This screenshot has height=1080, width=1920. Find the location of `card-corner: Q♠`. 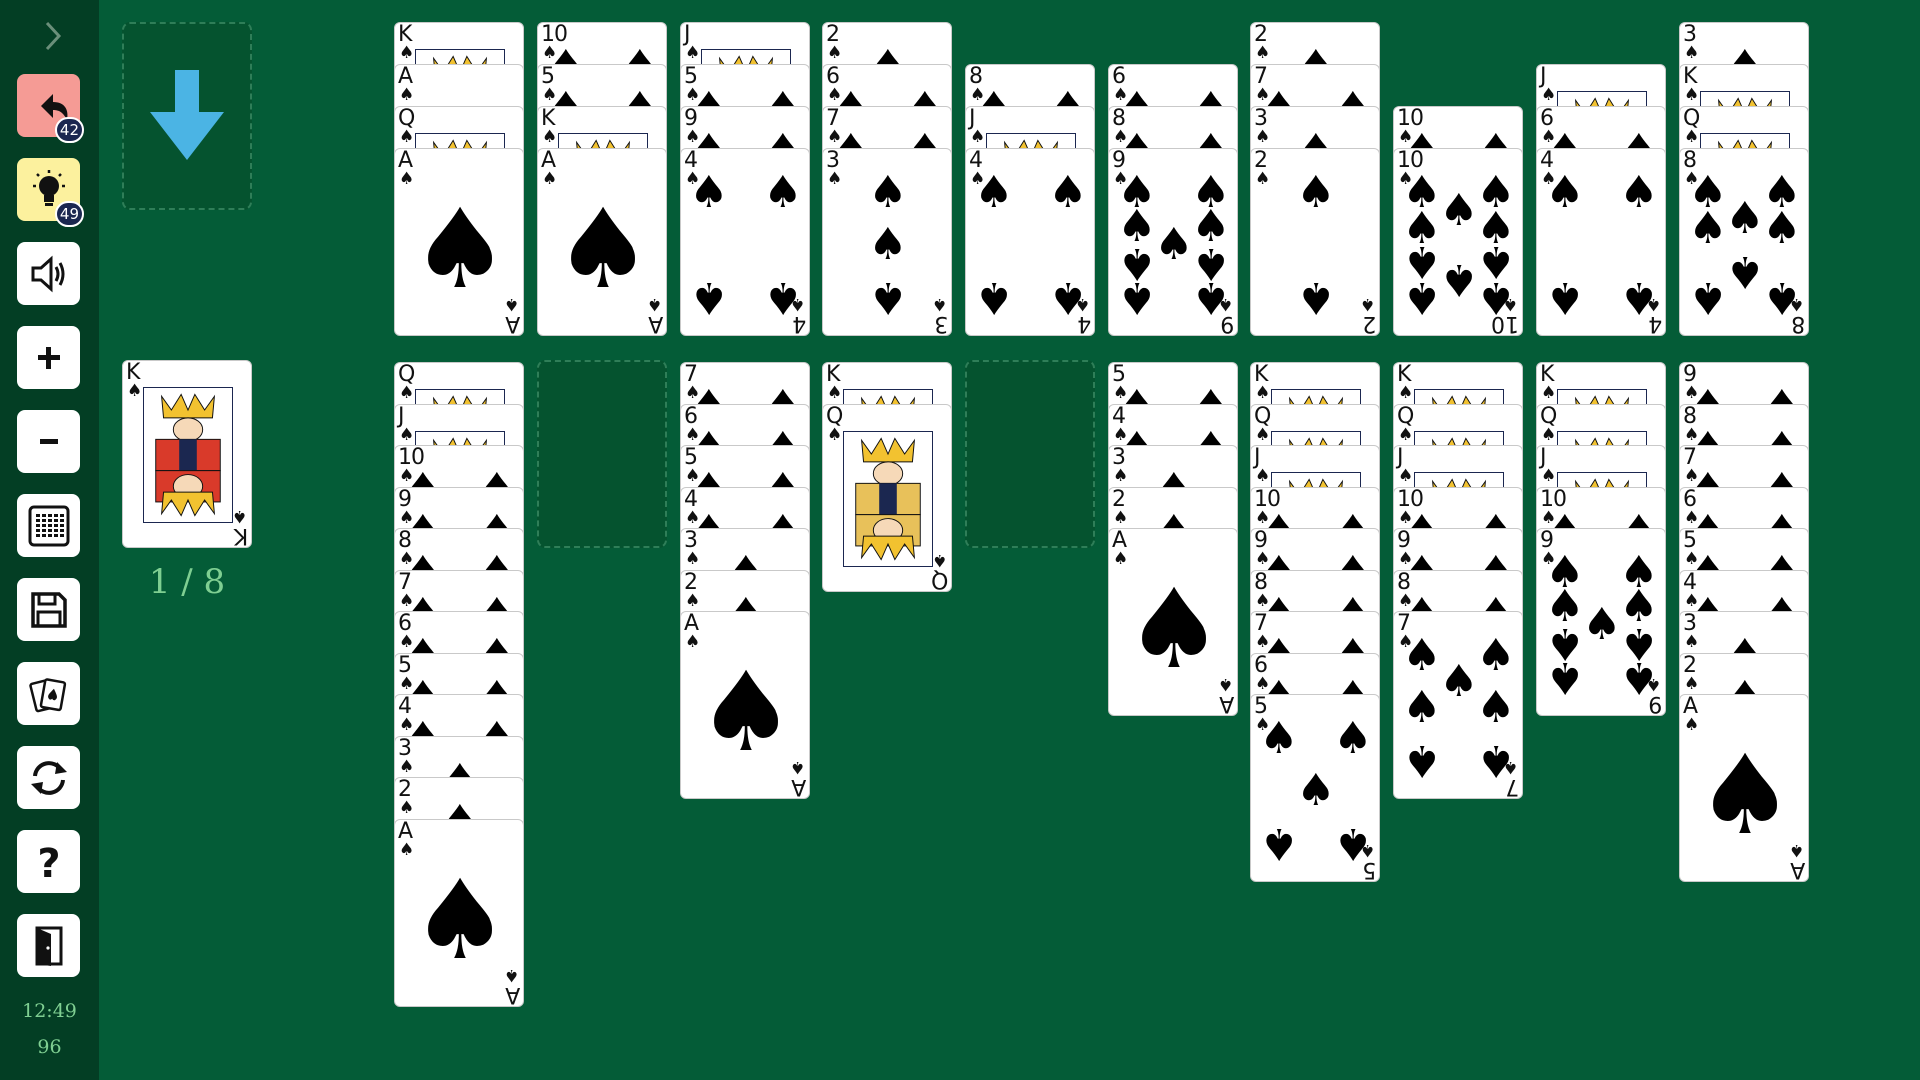

card-corner: Q♠ is located at coordinates (939, 570).